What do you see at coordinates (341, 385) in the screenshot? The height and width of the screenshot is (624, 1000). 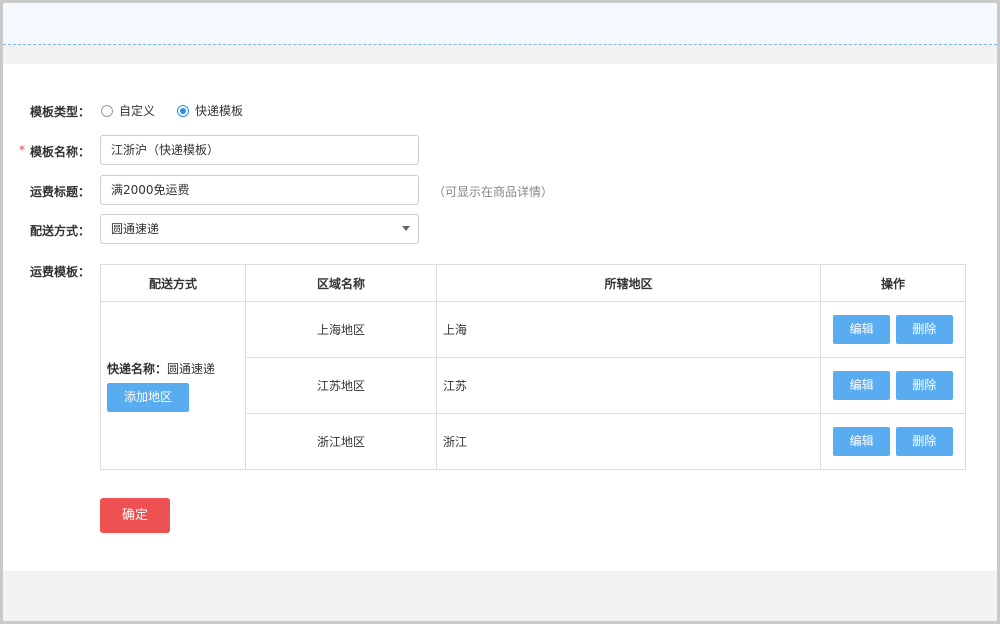 I see `region-name-cell: 江苏地区` at bounding box center [341, 385].